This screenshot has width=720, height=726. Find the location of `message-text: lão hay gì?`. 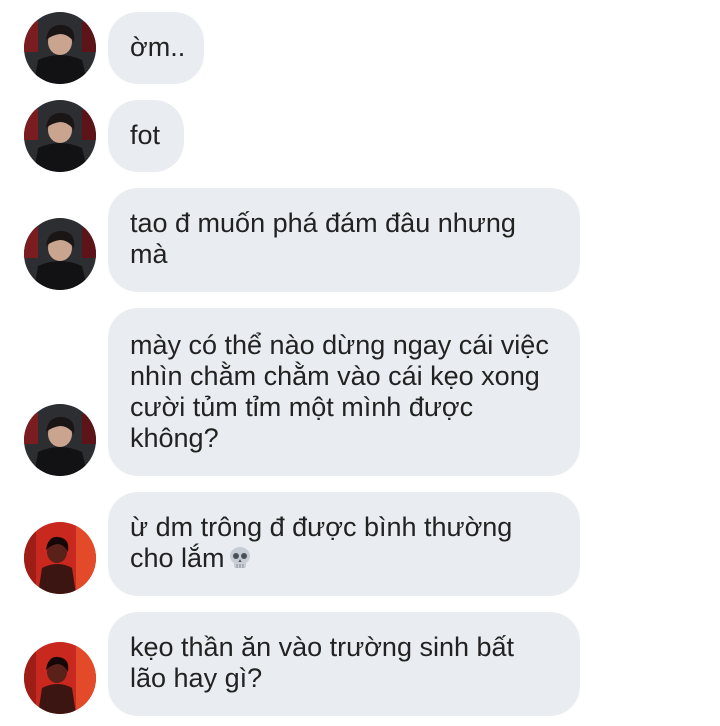

message-text: lão hay gì? is located at coordinates (196, 678).